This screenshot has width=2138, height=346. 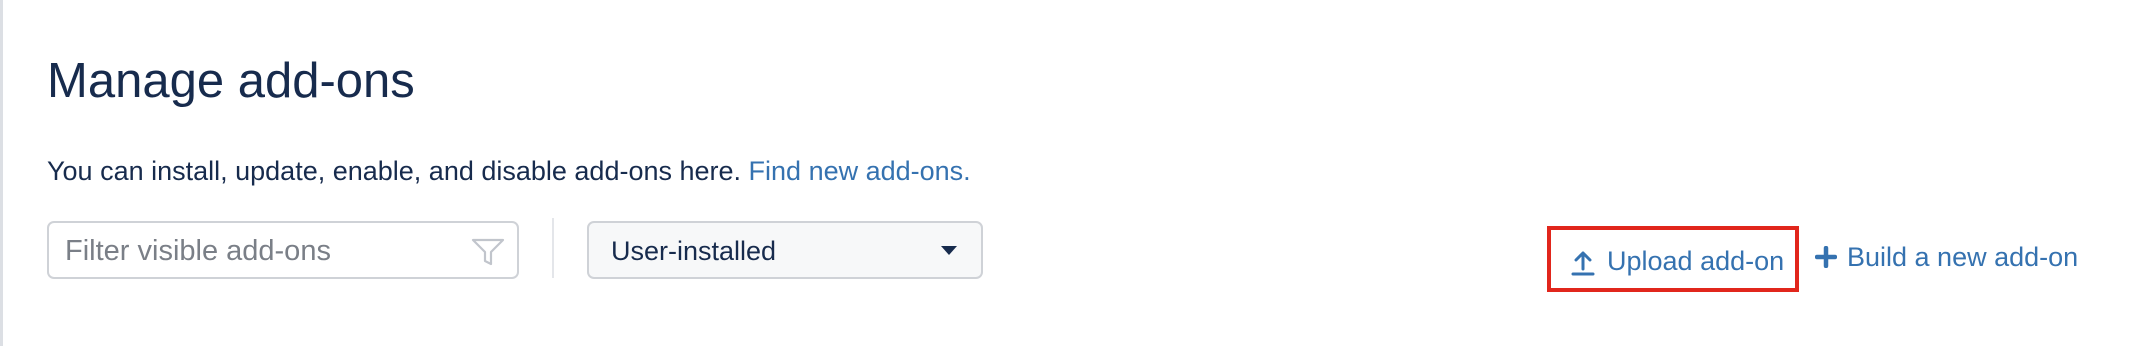 What do you see at coordinates (553, 248) in the screenshot?
I see `toolbar-divider` at bounding box center [553, 248].